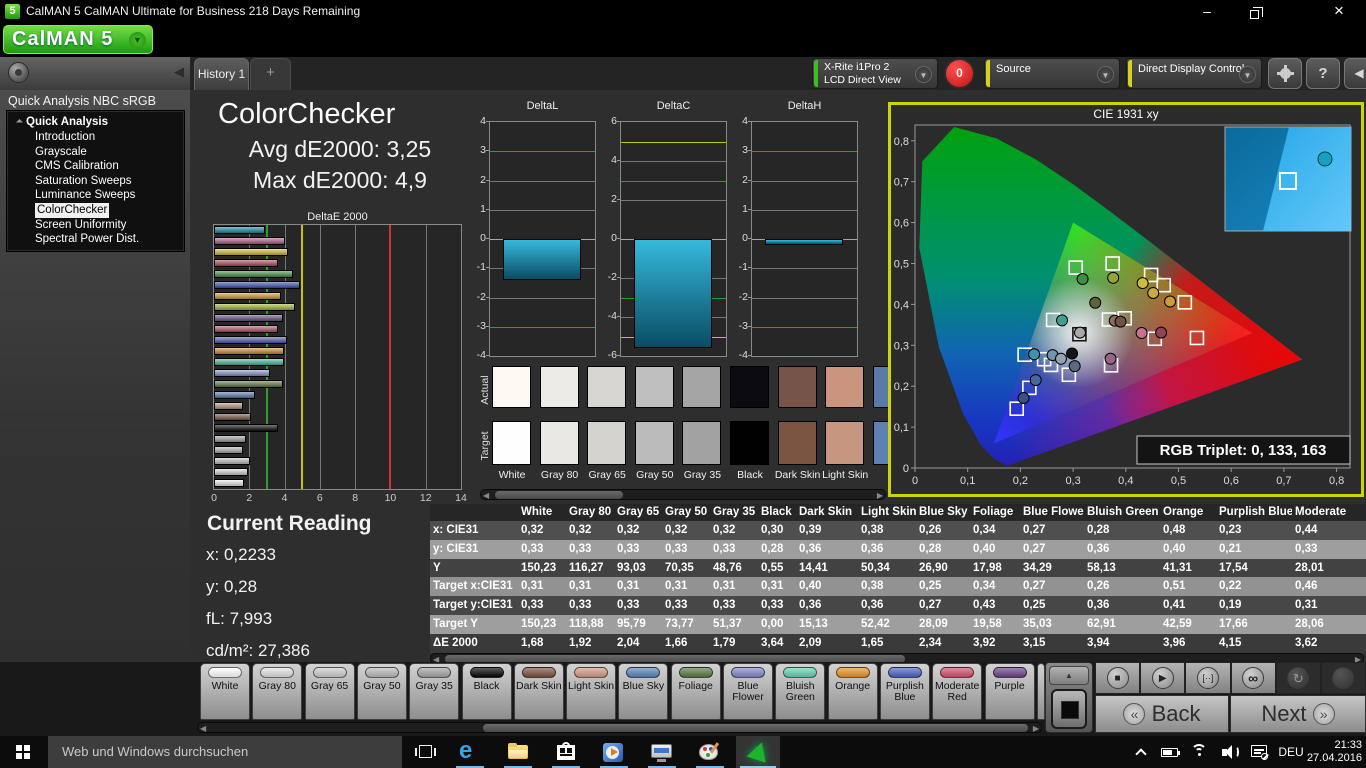  What do you see at coordinates (1009, 691) in the screenshot?
I see `patch-button-purple: Purple` at bounding box center [1009, 691].